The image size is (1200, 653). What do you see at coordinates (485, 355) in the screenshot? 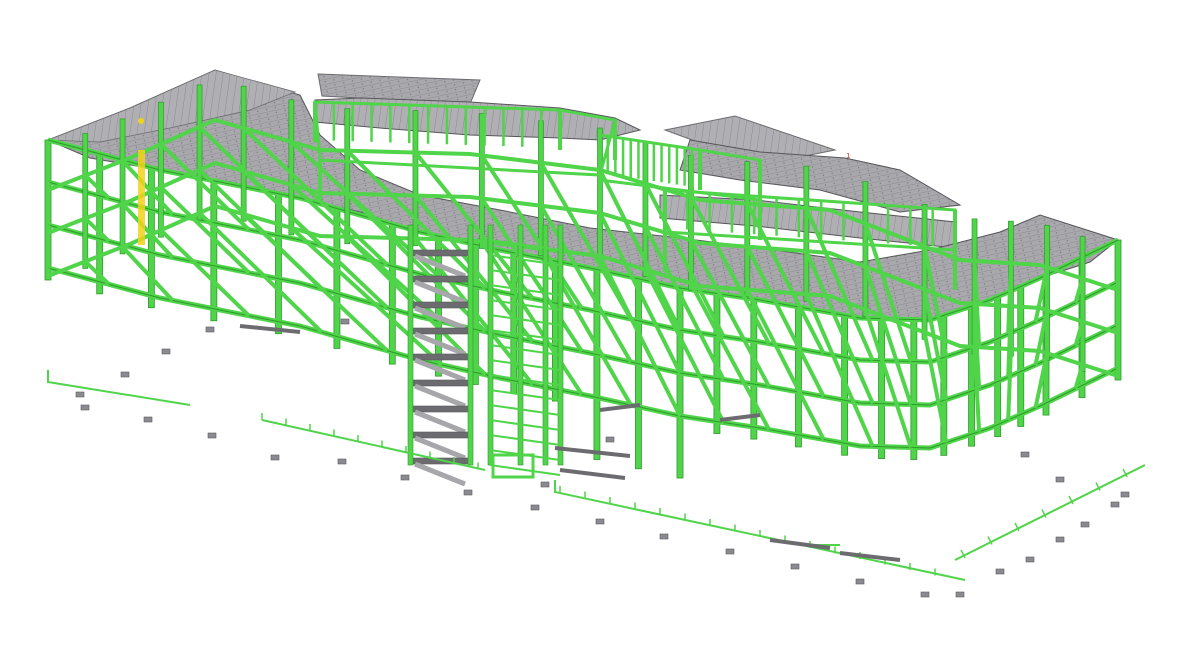
I see `stair-tower` at bounding box center [485, 355].